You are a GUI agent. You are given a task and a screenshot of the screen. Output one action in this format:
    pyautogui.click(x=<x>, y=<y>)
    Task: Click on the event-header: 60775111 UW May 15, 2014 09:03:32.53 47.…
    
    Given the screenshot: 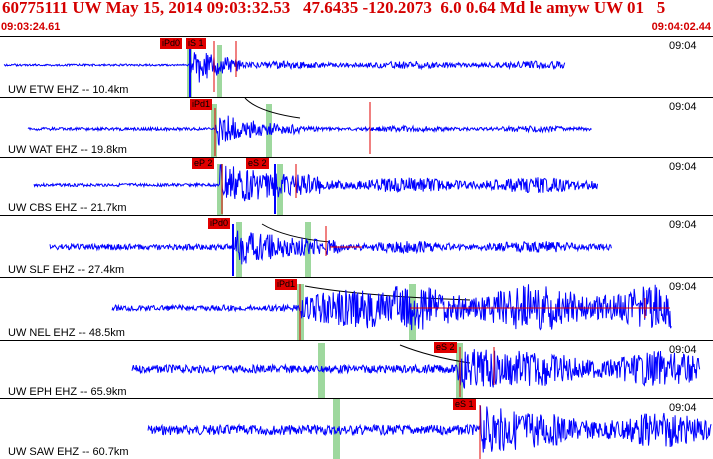 What is the action you would take?
    pyautogui.click(x=356, y=18)
    